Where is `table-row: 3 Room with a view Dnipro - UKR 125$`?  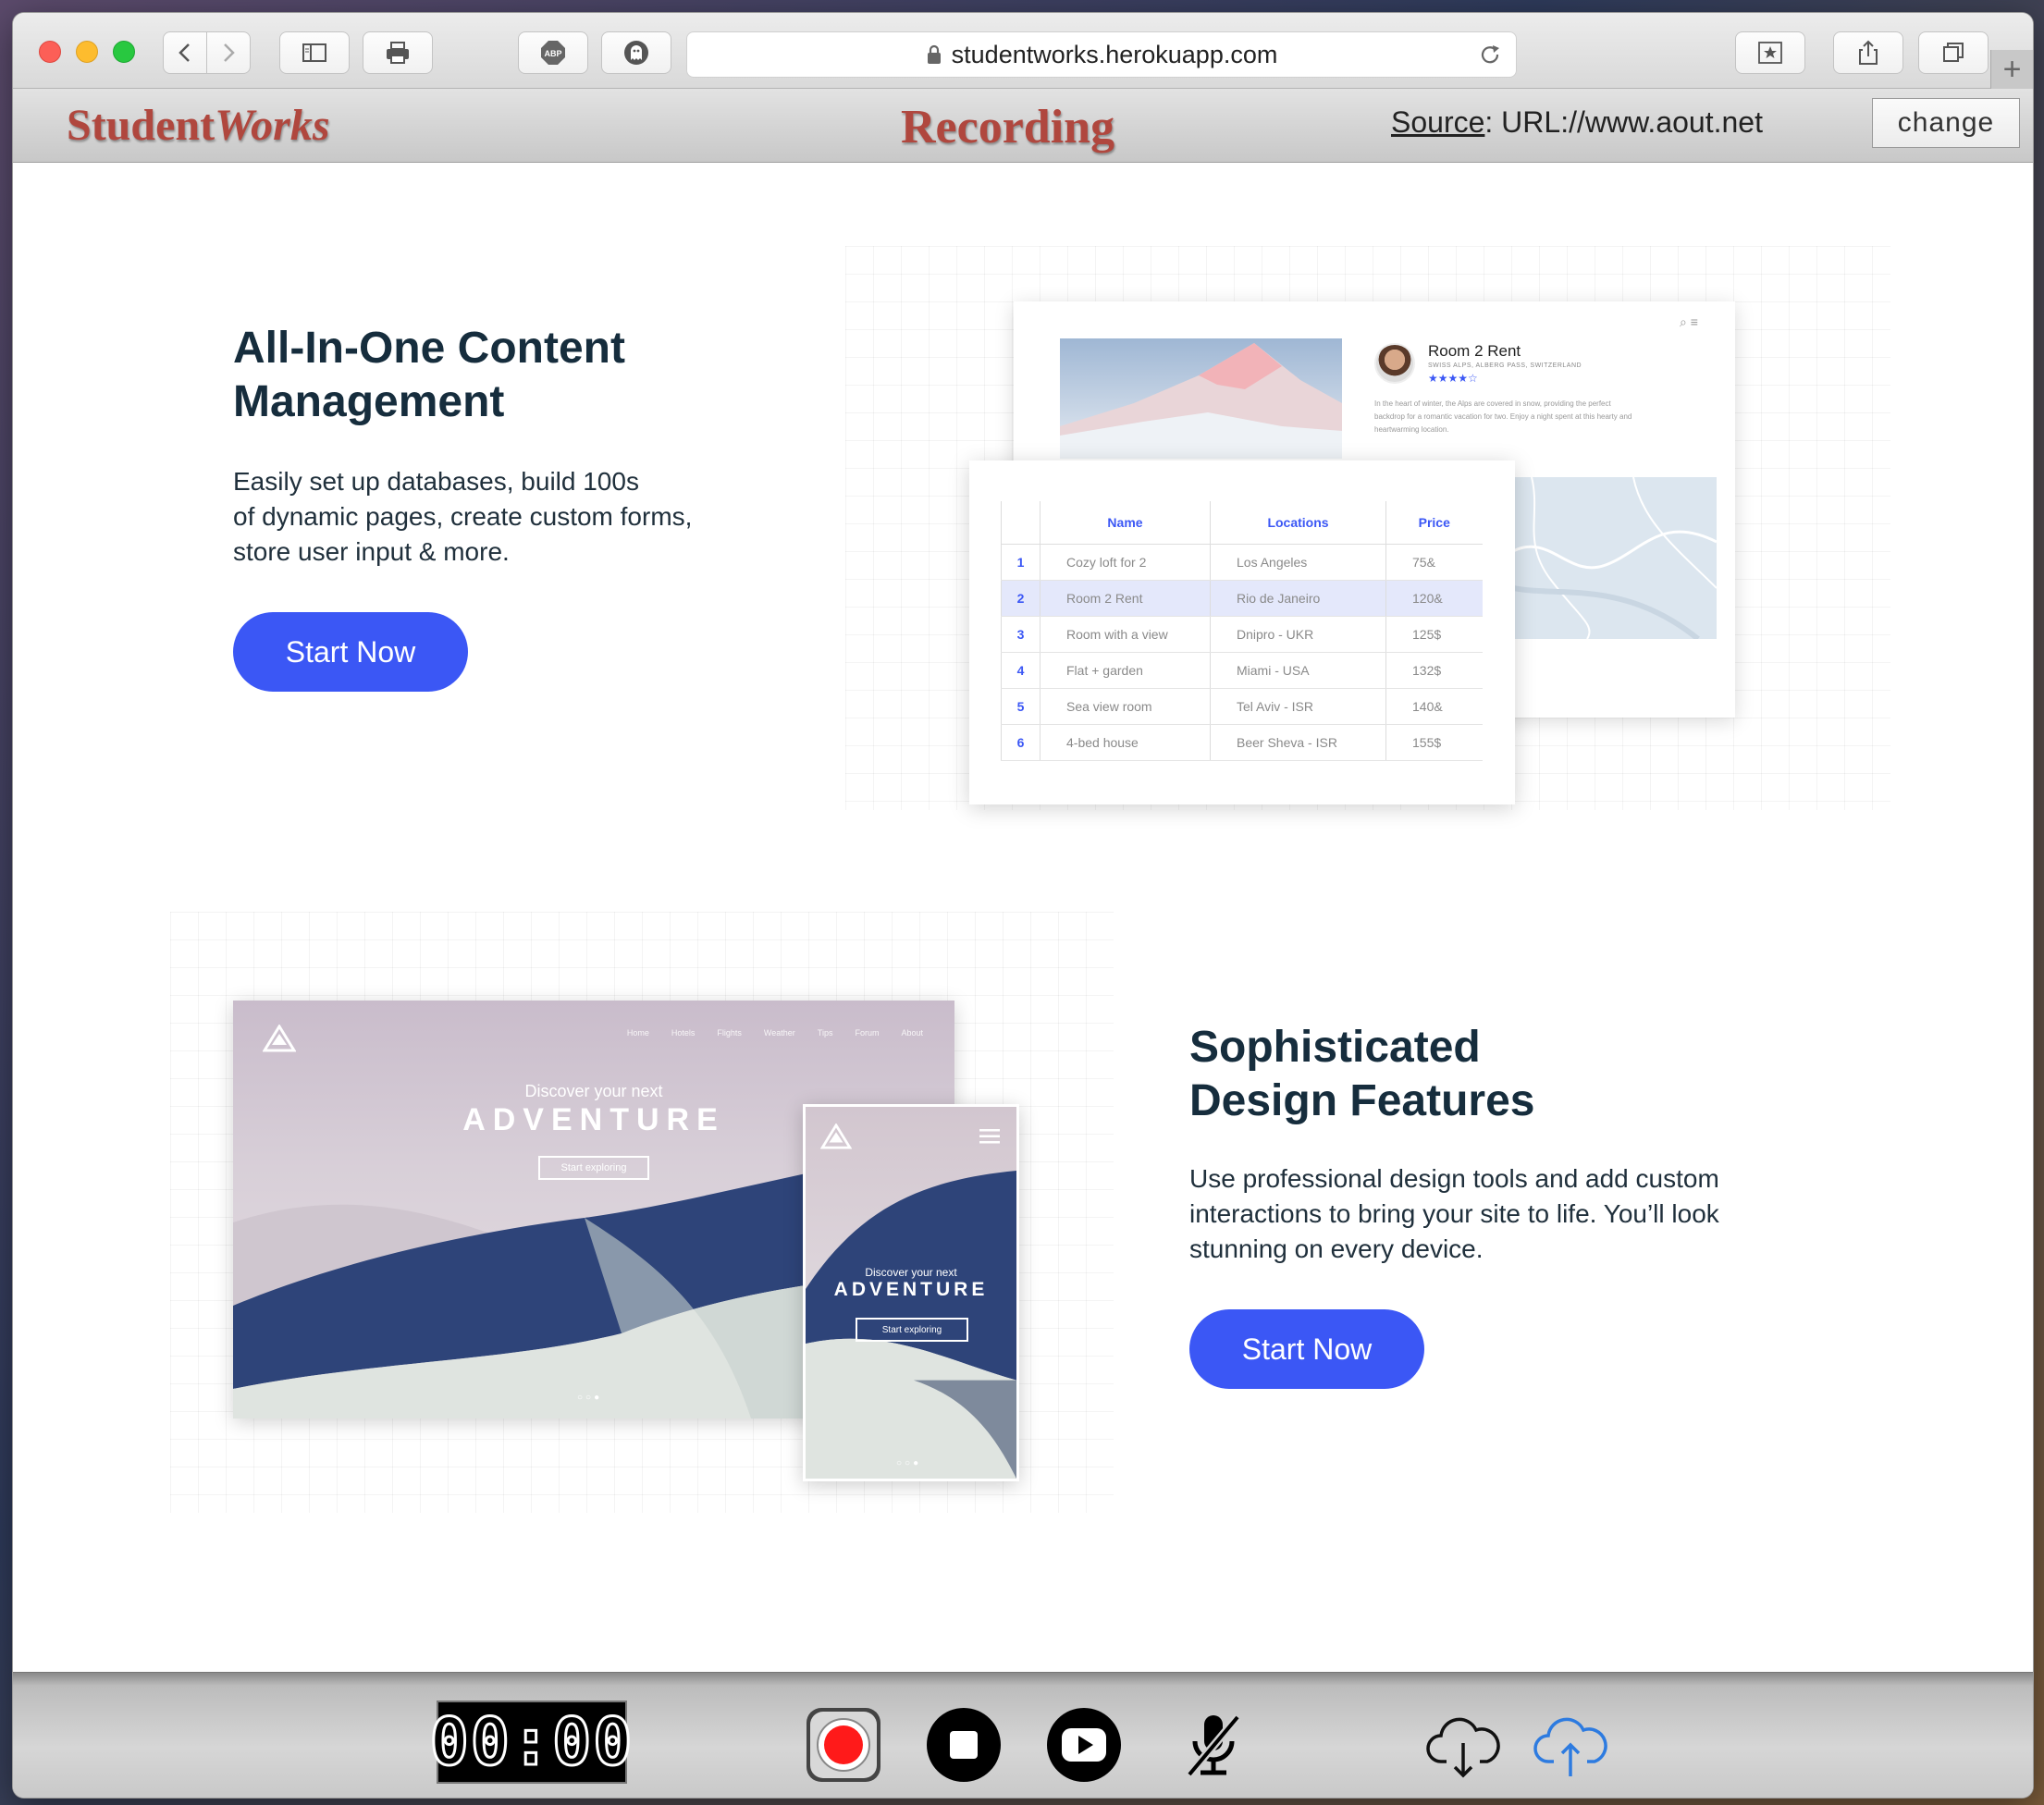
table-row: 3 Room with a view Dnipro - UKR 125$ is located at coordinates (1242, 634).